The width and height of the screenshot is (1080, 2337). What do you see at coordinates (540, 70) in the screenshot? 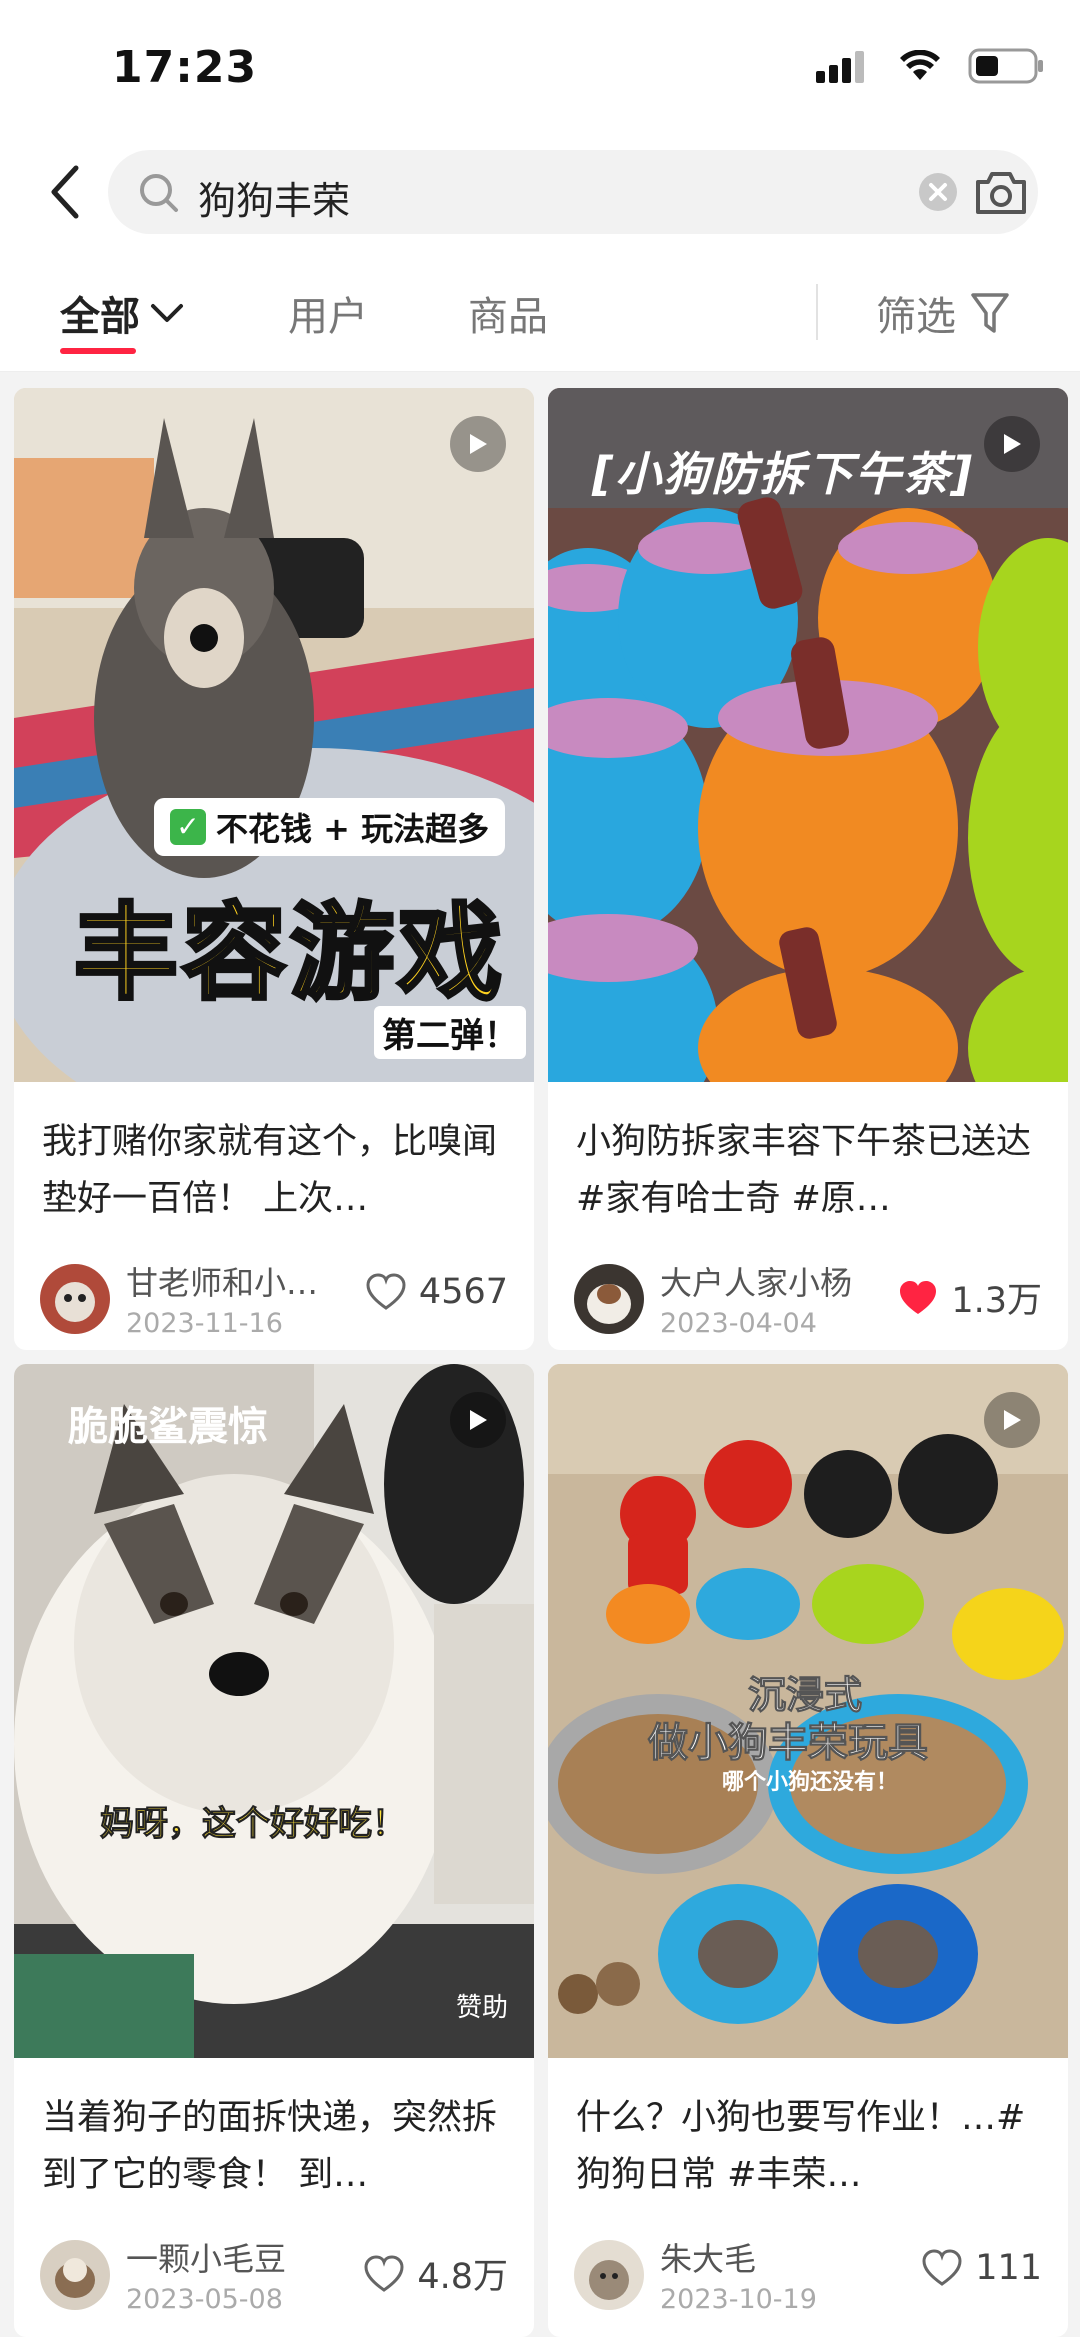
I see `status-bar: 17:23` at bounding box center [540, 70].